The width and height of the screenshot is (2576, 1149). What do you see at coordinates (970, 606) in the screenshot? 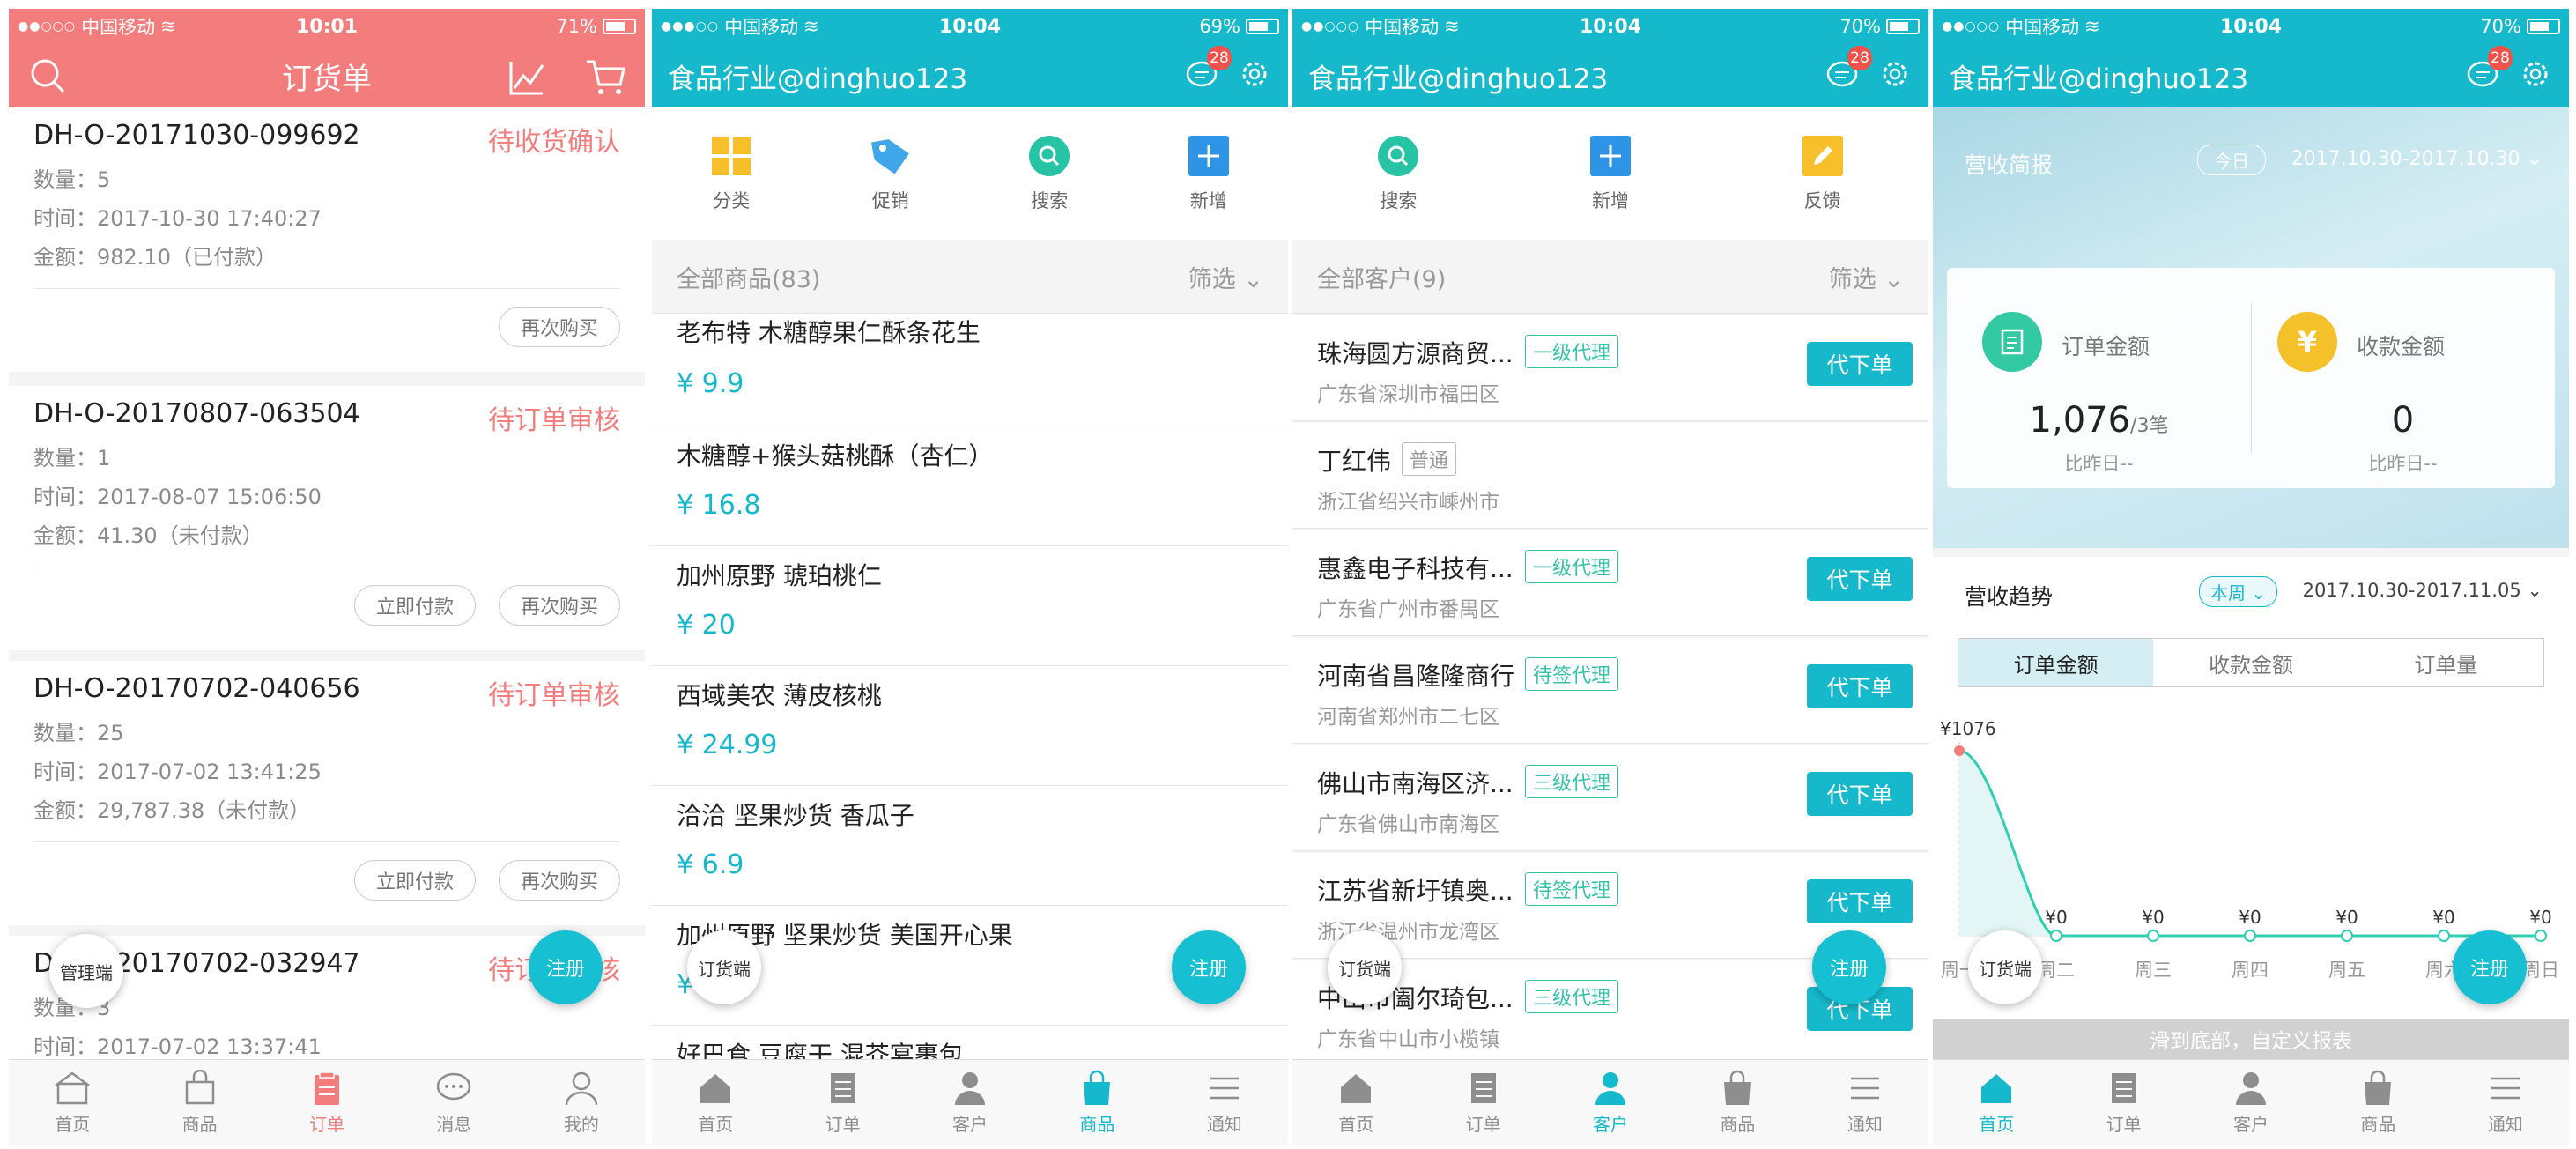
I see `product-item: 加州原野 琥珀桃仁 ¥ 20` at bounding box center [970, 606].